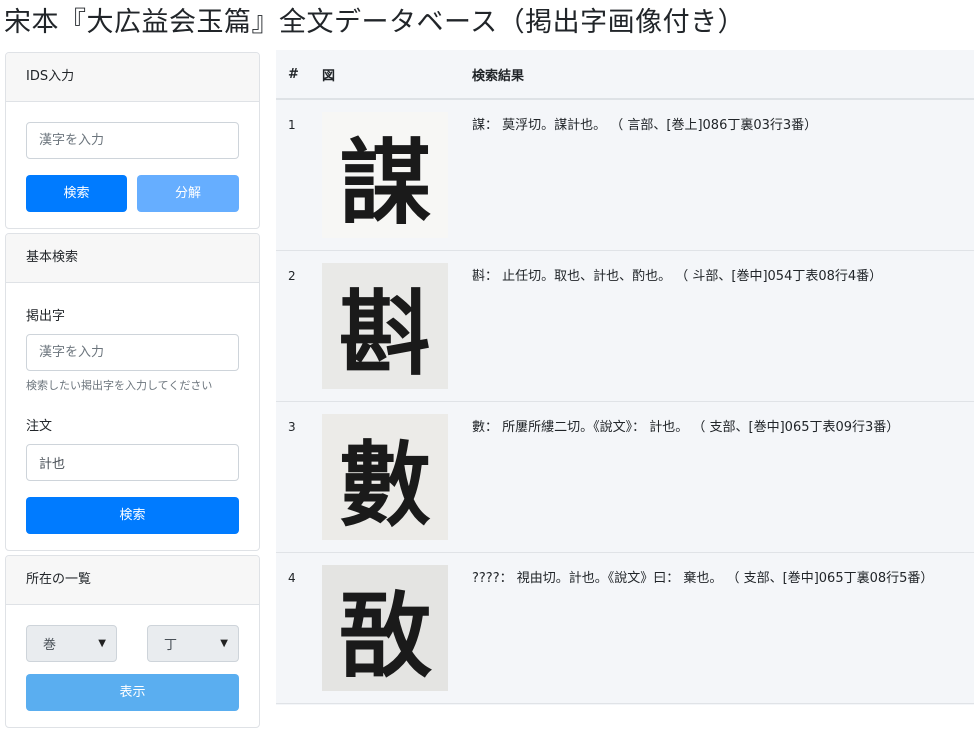 The width and height of the screenshot is (974, 732). What do you see at coordinates (132, 515) in the screenshot?
I see `basic-search-button: 検索` at bounding box center [132, 515].